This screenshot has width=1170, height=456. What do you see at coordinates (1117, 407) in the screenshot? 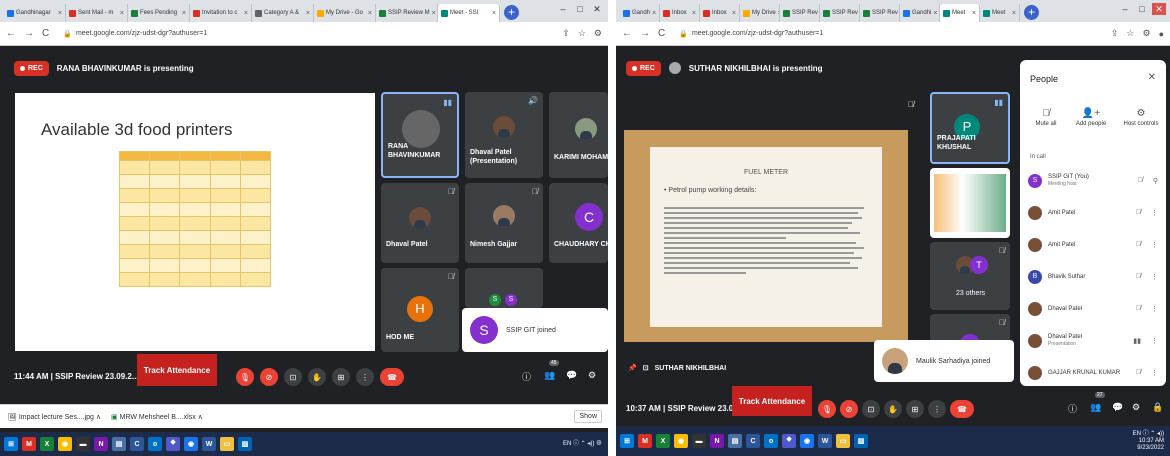
I see `chat-icon: 💬` at bounding box center [1117, 407].